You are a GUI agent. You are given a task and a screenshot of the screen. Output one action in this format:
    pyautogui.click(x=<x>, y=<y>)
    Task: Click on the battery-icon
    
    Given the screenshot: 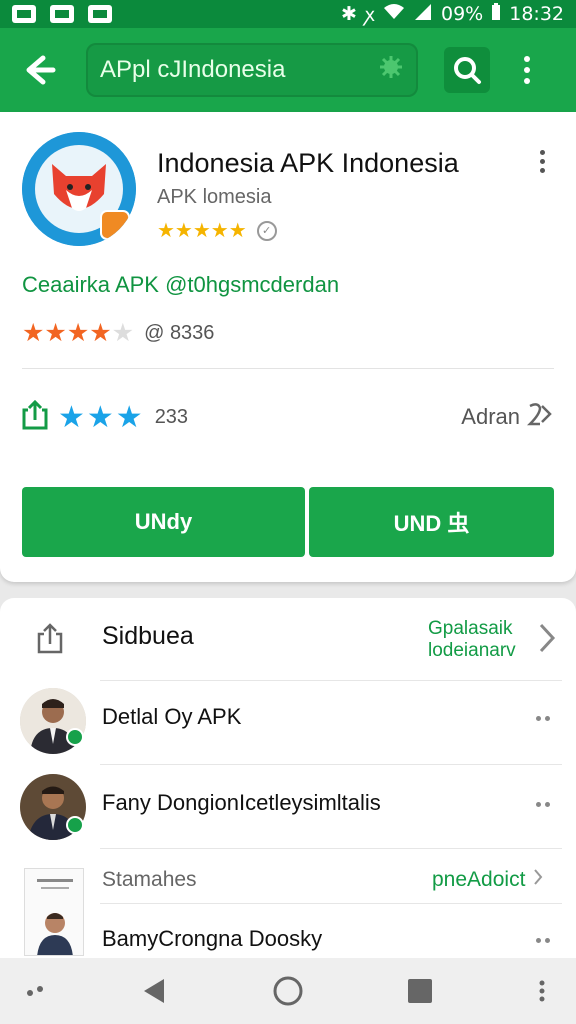 What is the action you would take?
    pyautogui.click(x=496, y=14)
    